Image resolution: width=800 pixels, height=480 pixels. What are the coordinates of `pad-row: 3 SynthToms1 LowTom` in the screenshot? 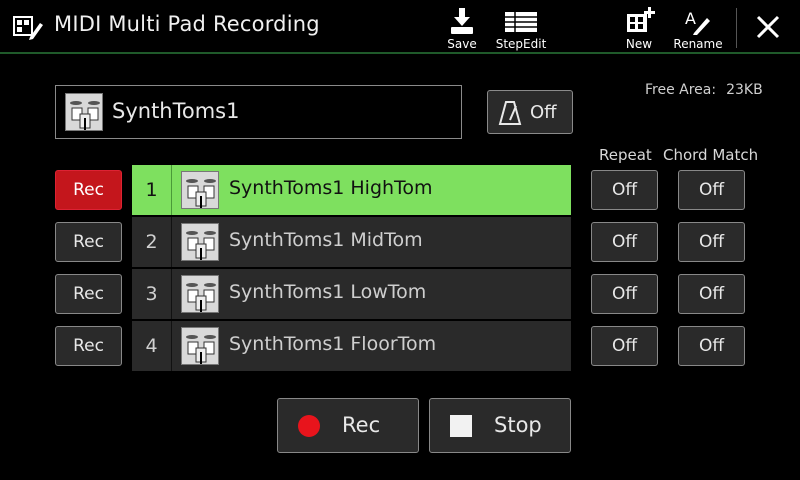 It's located at (351, 294).